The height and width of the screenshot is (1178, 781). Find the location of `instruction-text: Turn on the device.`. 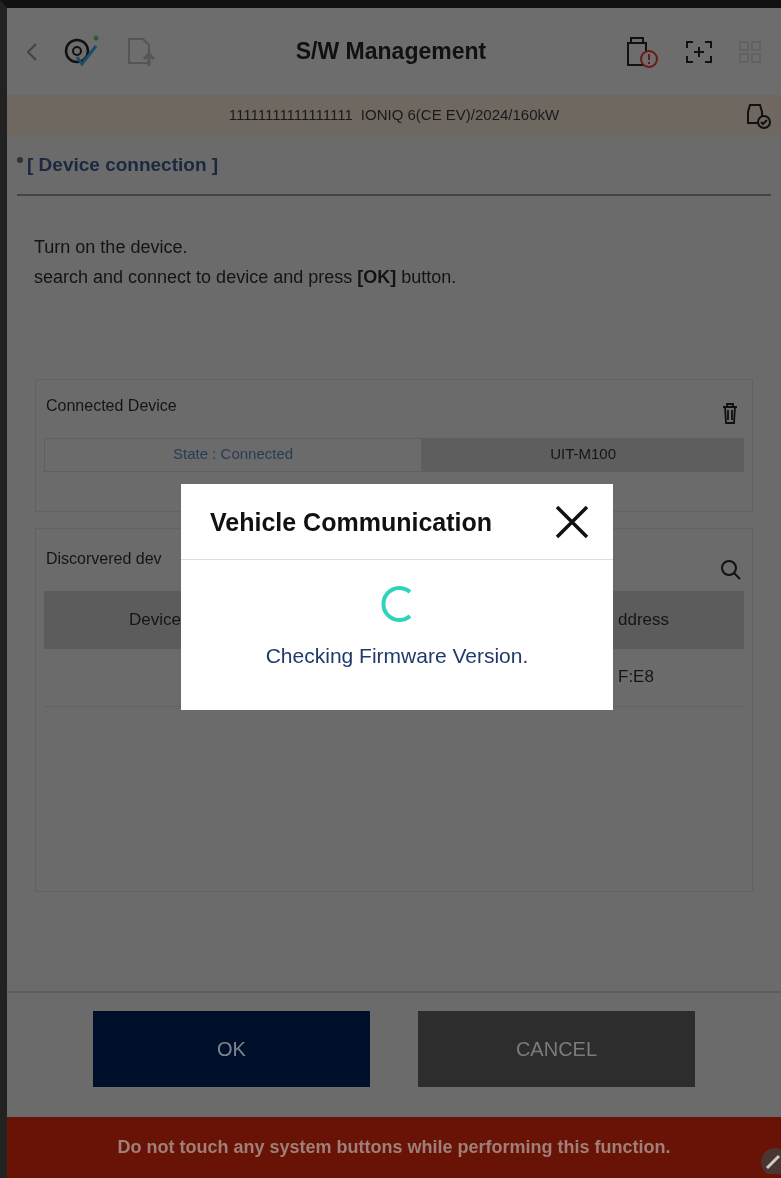

instruction-text: Turn on the device. is located at coordinates (111, 247).